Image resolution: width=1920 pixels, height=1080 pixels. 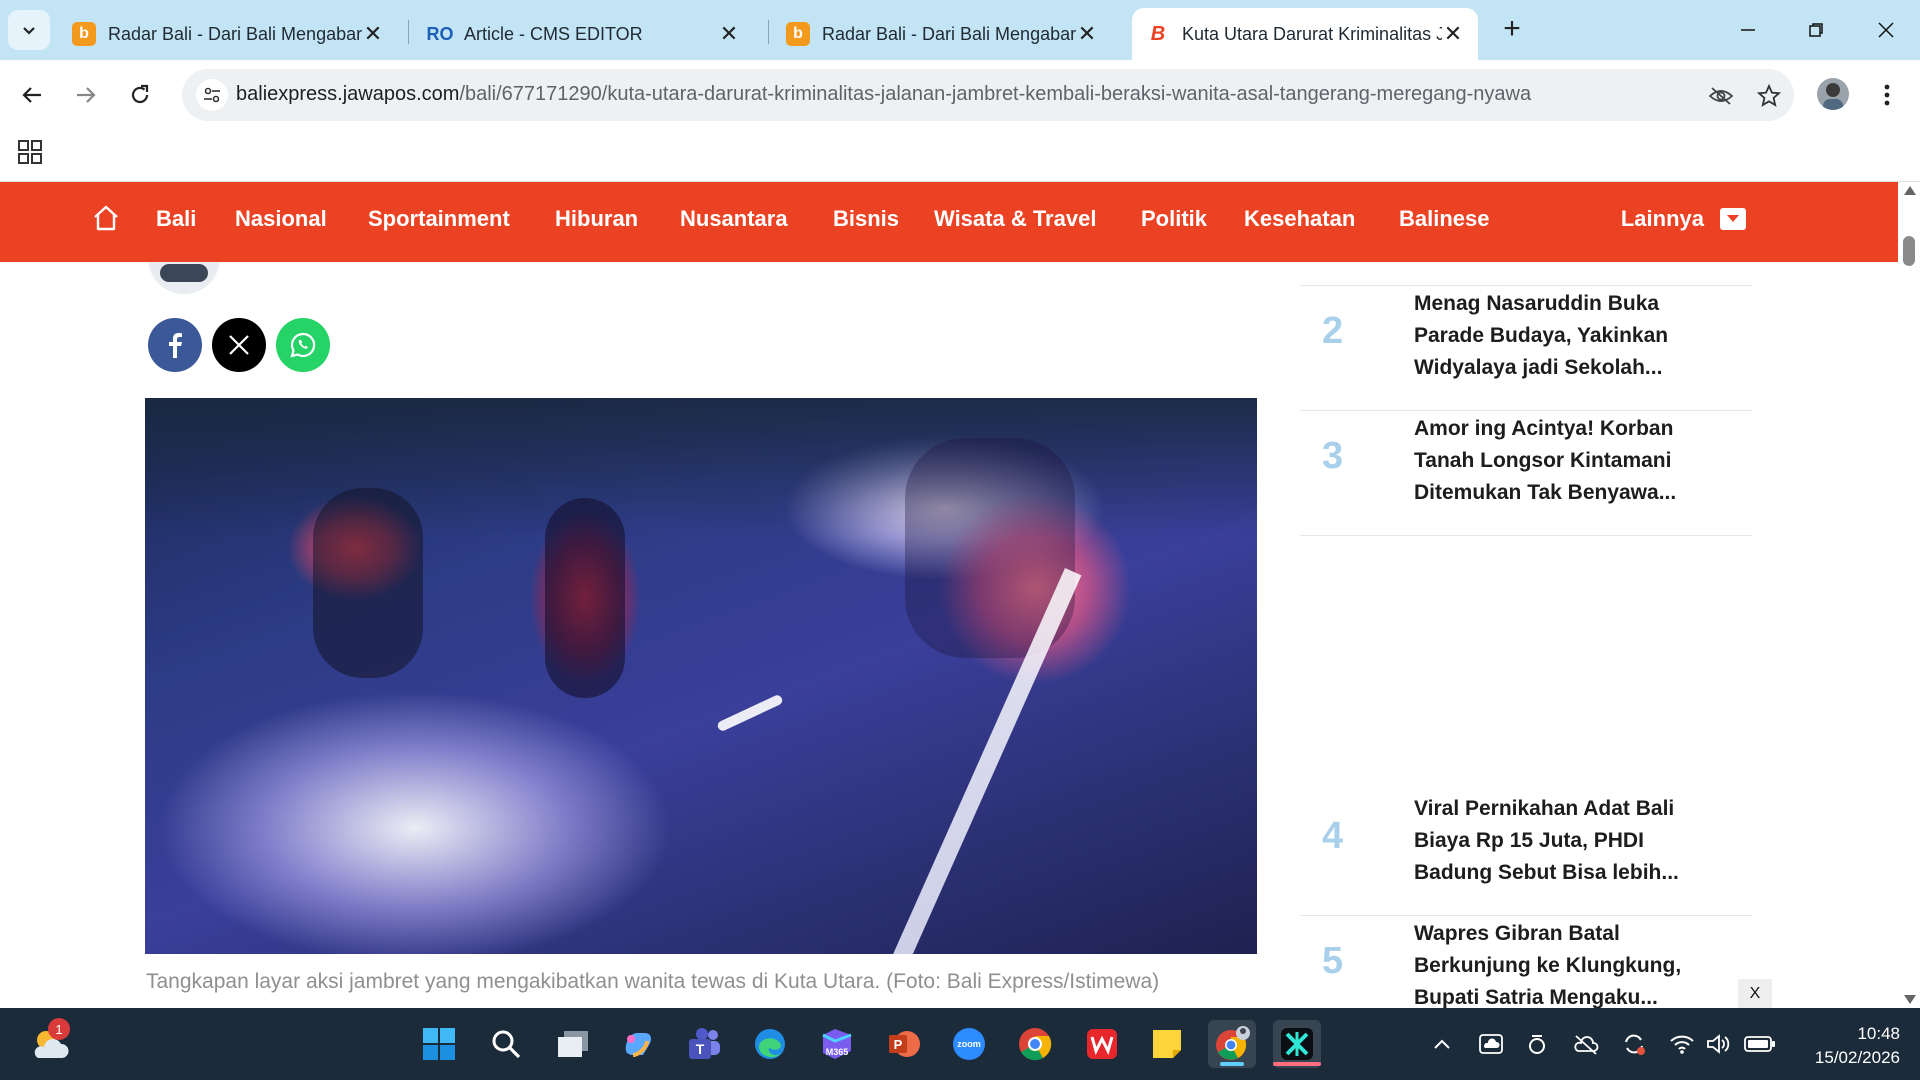 I want to click on show-hidden-icons-button, so click(x=1442, y=1044).